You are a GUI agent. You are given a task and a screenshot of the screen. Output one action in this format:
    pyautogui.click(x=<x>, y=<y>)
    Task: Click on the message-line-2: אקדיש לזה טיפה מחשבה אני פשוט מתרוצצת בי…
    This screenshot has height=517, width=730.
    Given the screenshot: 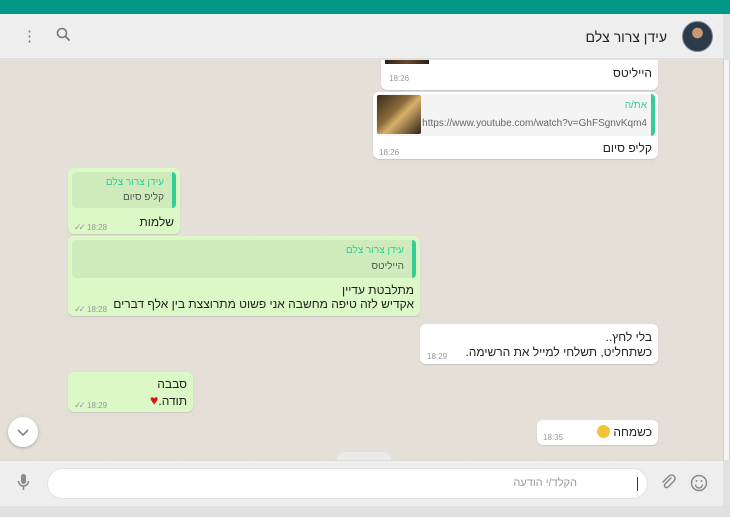 What is the action you would take?
    pyautogui.click(x=263, y=304)
    